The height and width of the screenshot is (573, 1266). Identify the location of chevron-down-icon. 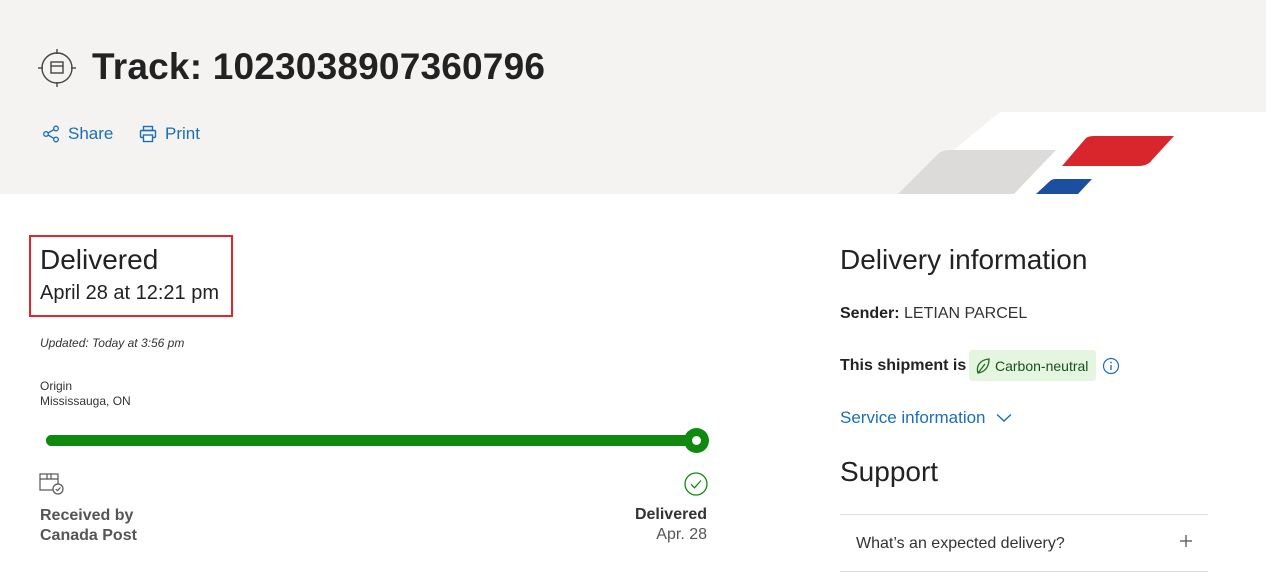
(1003, 417).